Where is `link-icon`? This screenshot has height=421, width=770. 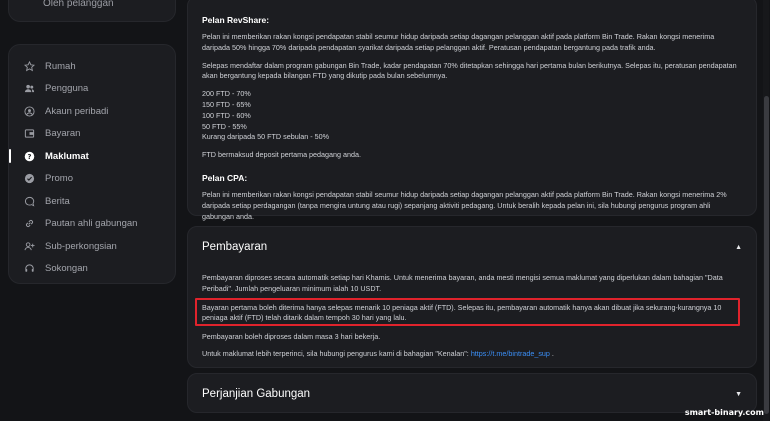
link-icon is located at coordinates (29, 224).